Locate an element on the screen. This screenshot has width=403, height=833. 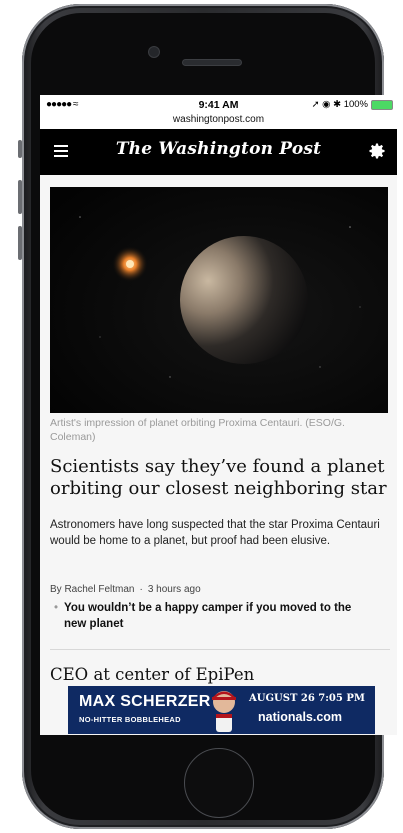
status-icons: ➚ ◉ ✱ 100% is located at coordinates (352, 104).